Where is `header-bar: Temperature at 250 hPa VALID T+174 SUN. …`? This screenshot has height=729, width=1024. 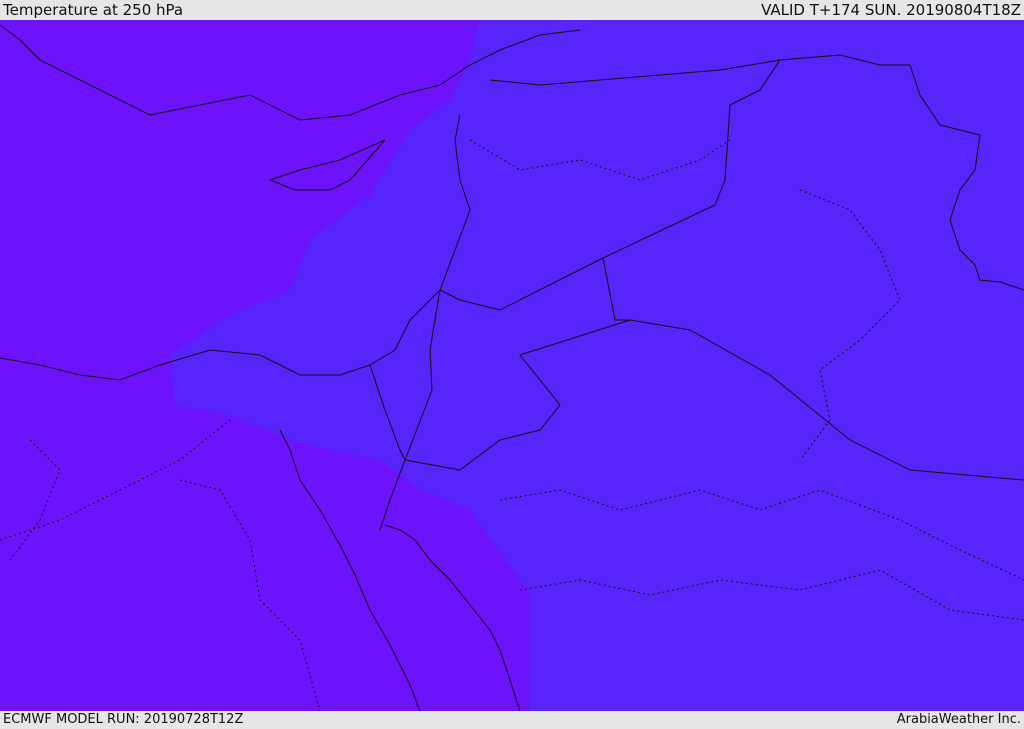 header-bar: Temperature at 250 hPa VALID T+174 SUN. … is located at coordinates (512, 10).